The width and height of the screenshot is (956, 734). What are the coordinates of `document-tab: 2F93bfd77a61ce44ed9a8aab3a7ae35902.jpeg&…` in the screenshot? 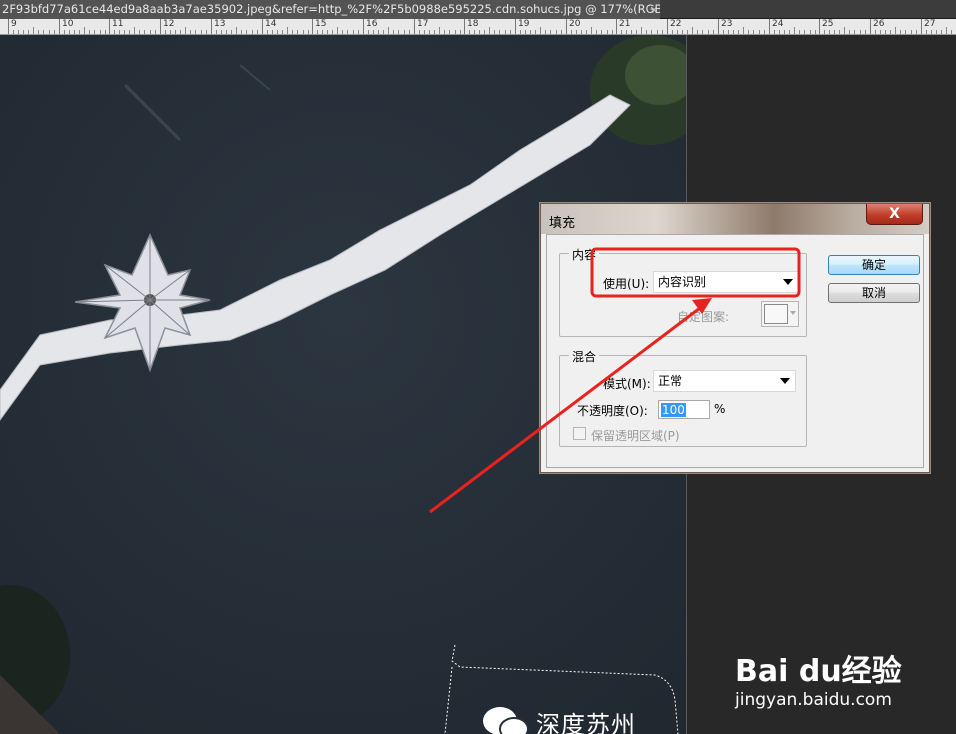 It's located at (330, 9).